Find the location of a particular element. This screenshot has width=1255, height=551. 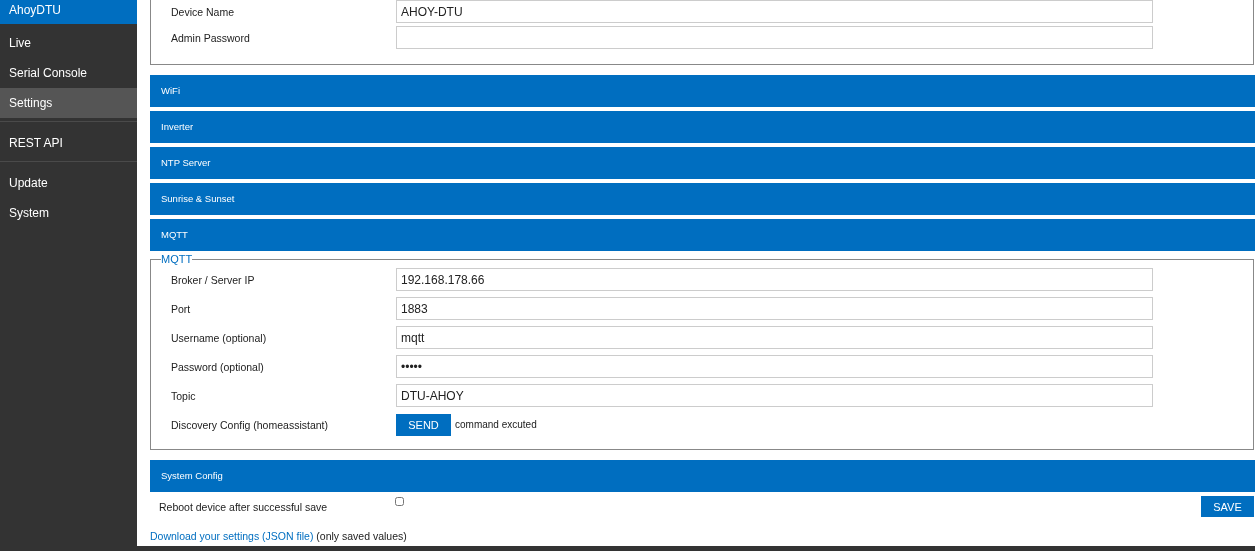

input-field: 192.168.178.66 is located at coordinates (774, 279).